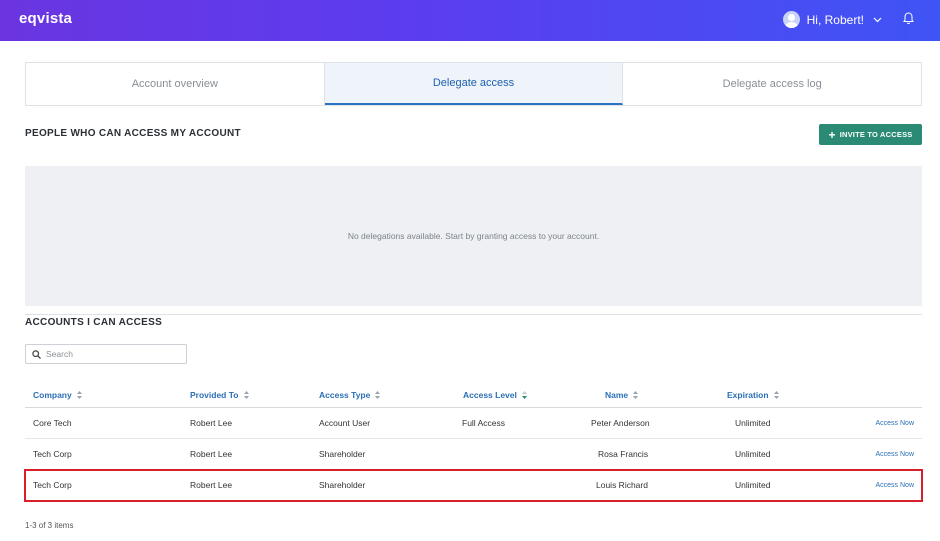  What do you see at coordinates (772, 84) in the screenshot?
I see `tab-delegate-access-log: Delegate access log` at bounding box center [772, 84].